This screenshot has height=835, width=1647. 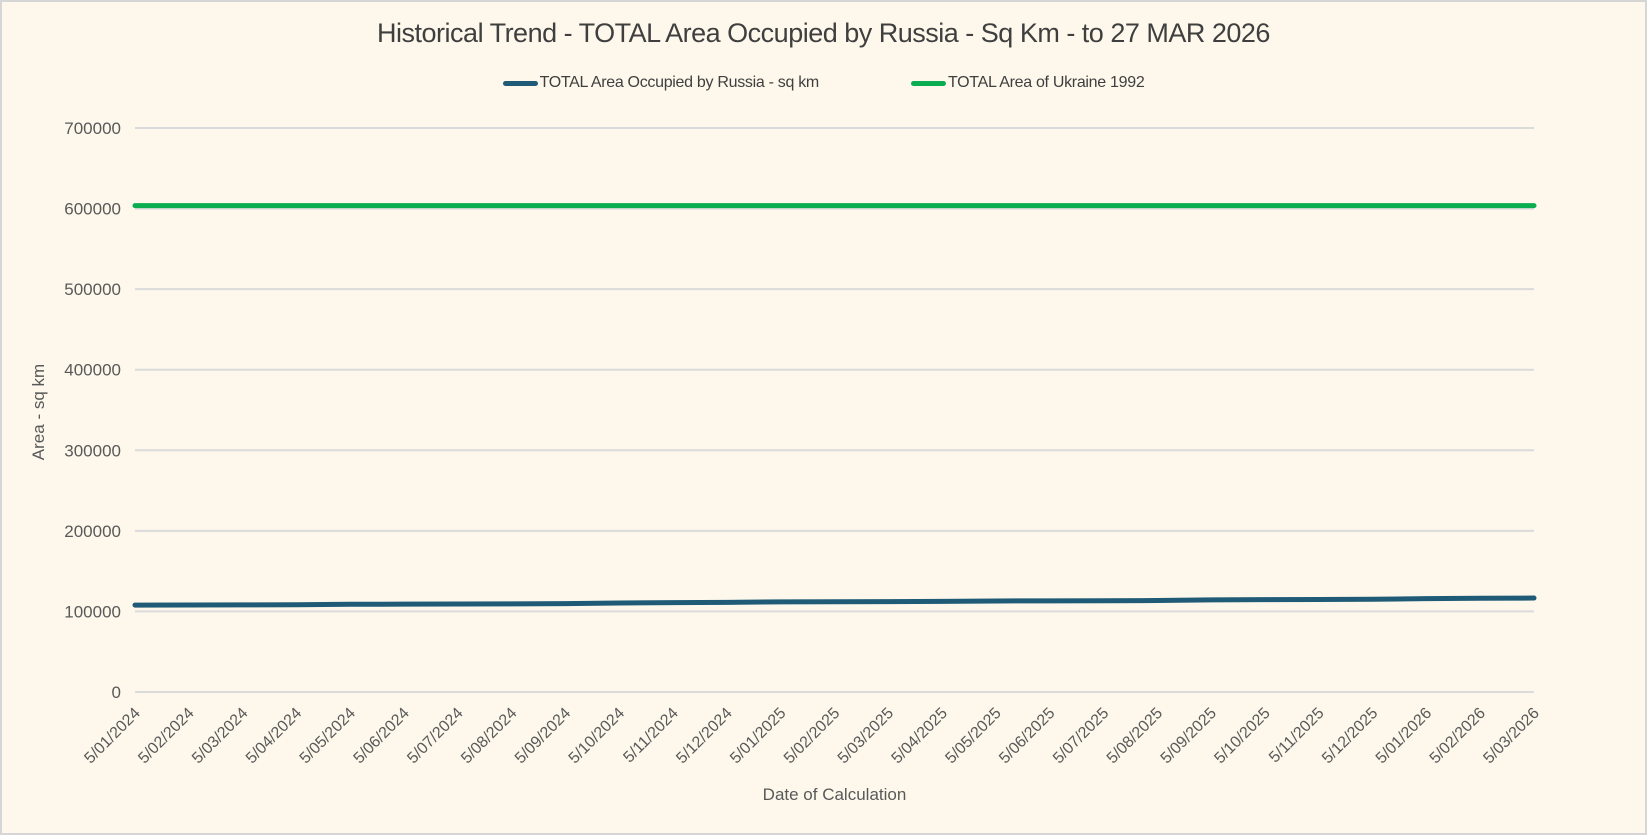 What do you see at coordinates (116, 692) in the screenshot?
I see `y-tick-label: 0` at bounding box center [116, 692].